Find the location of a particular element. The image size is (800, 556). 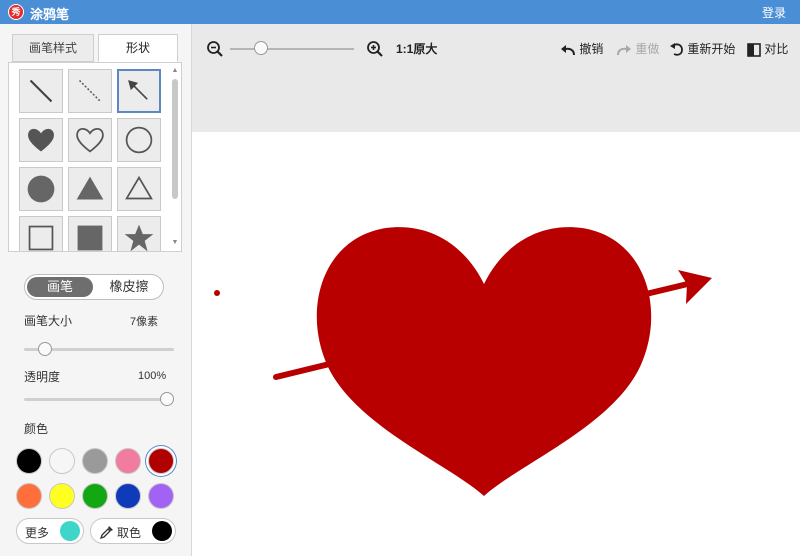

compare-icon is located at coordinates (754, 50).